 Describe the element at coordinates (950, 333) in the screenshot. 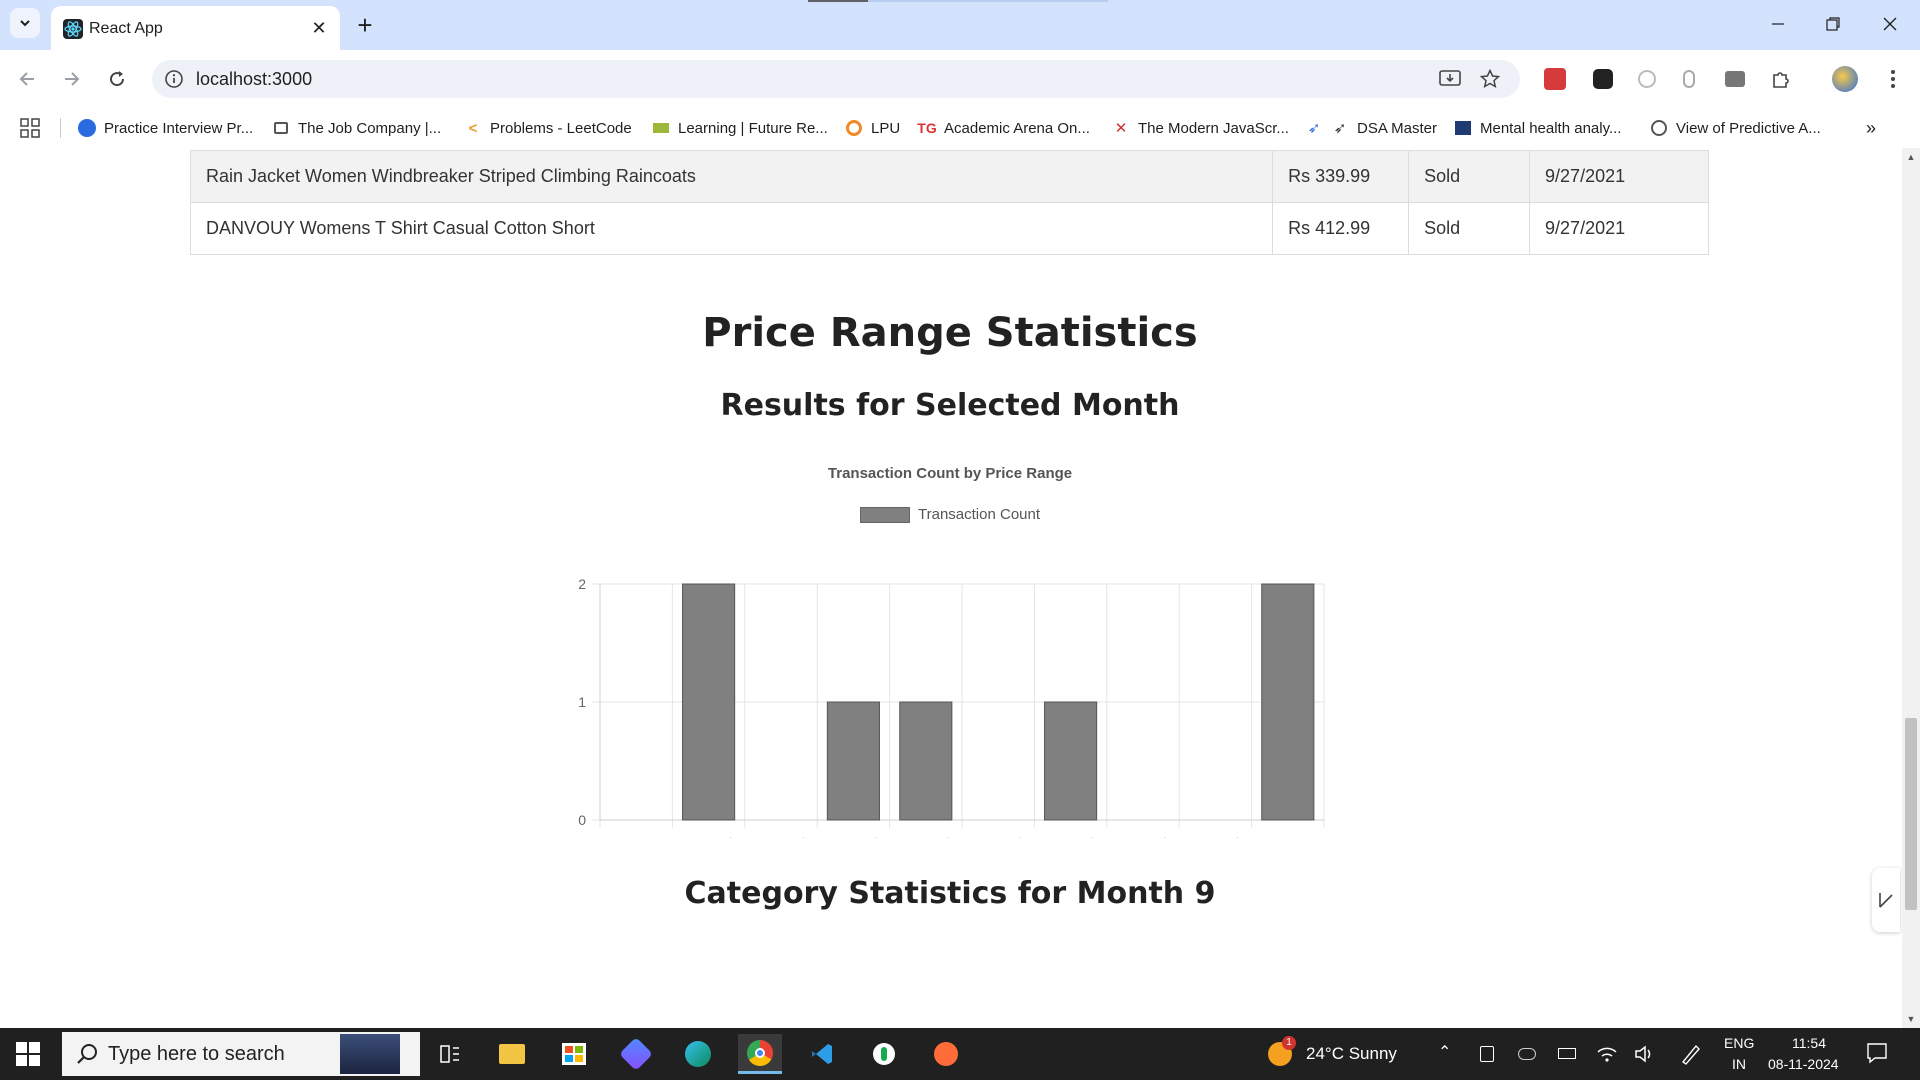

I see `price-stats-heading: Price Range Statistics` at that location.